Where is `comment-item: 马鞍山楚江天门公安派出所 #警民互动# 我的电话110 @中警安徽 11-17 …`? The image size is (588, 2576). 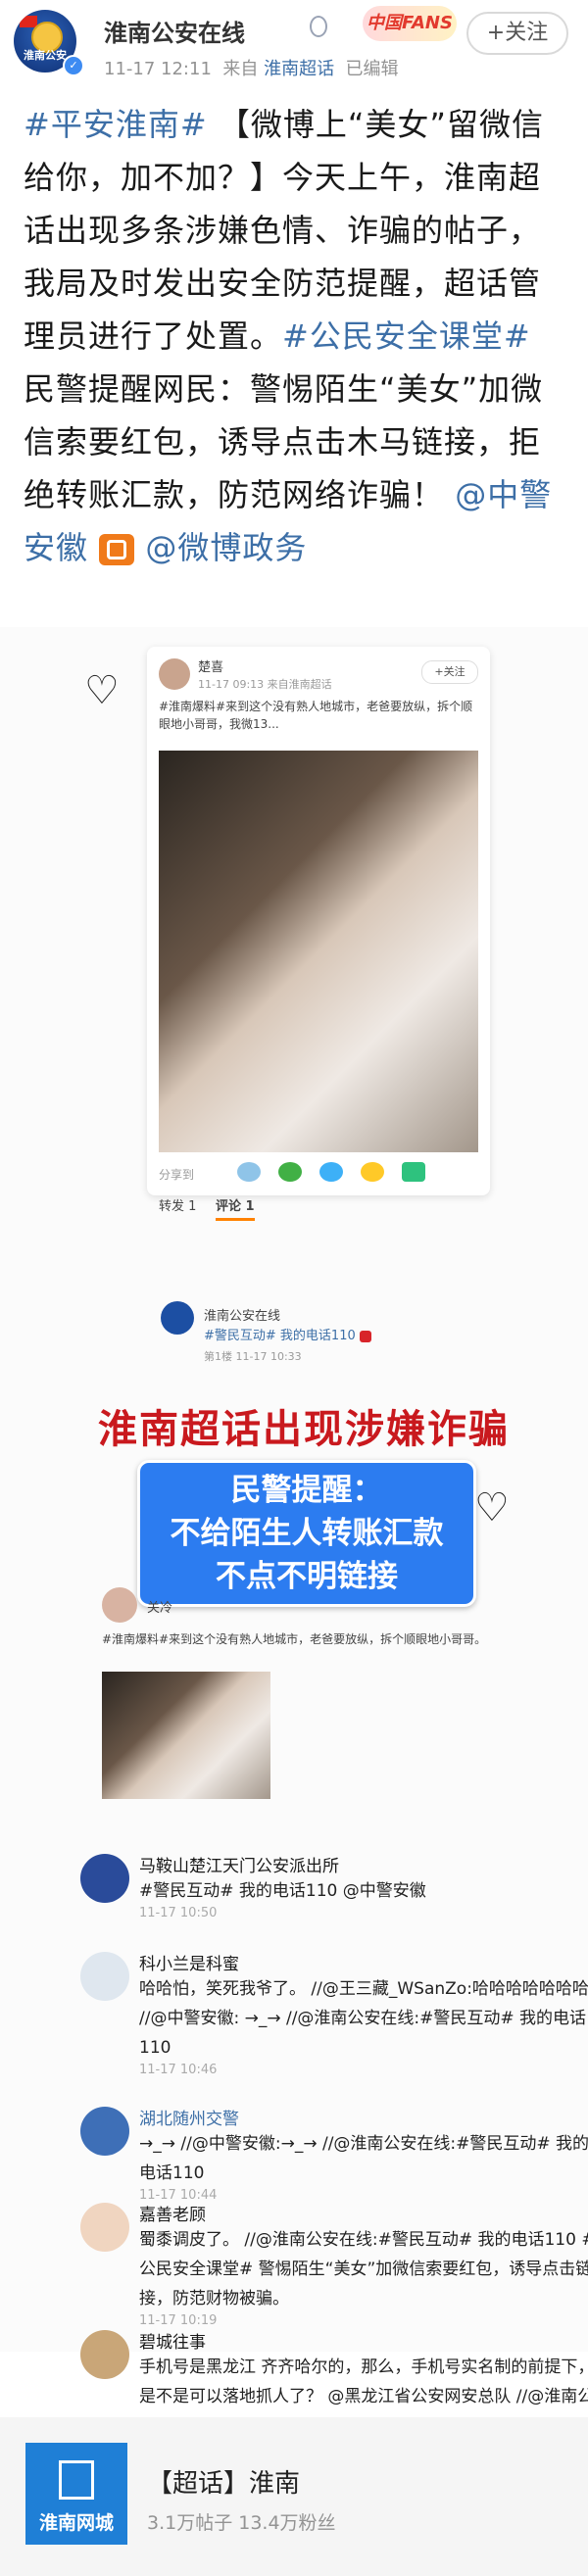 comment-item: 马鞍山楚江天门公安派出所 #警民互动# 我的电话110 @中警安徽 11-17 … is located at coordinates (363, 1886).